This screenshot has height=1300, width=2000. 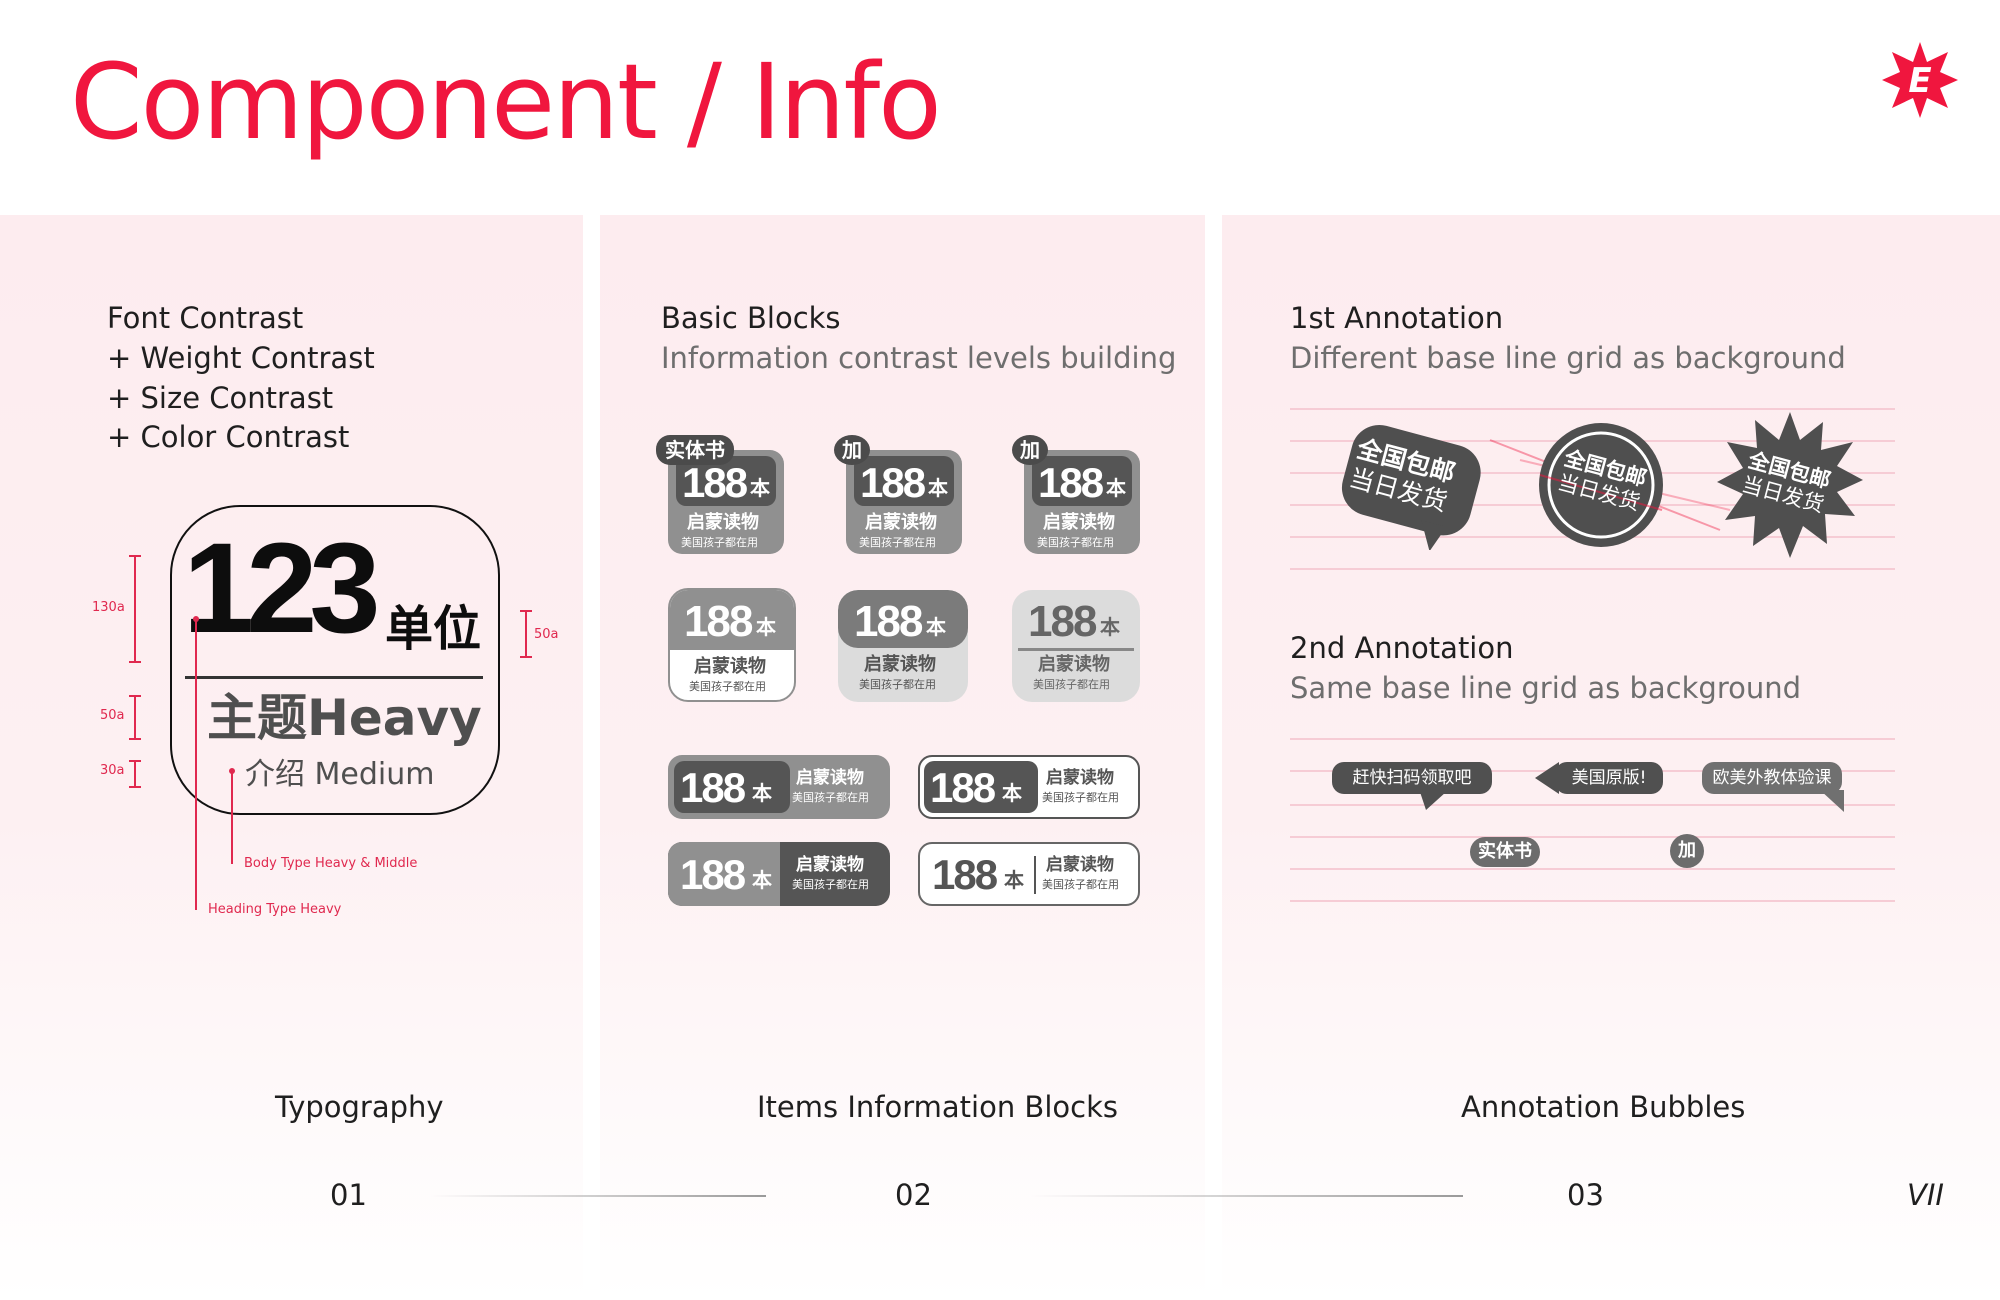 I want to click on footer-annotation: Annotation Bubbles, so click(x=1603, y=1107).